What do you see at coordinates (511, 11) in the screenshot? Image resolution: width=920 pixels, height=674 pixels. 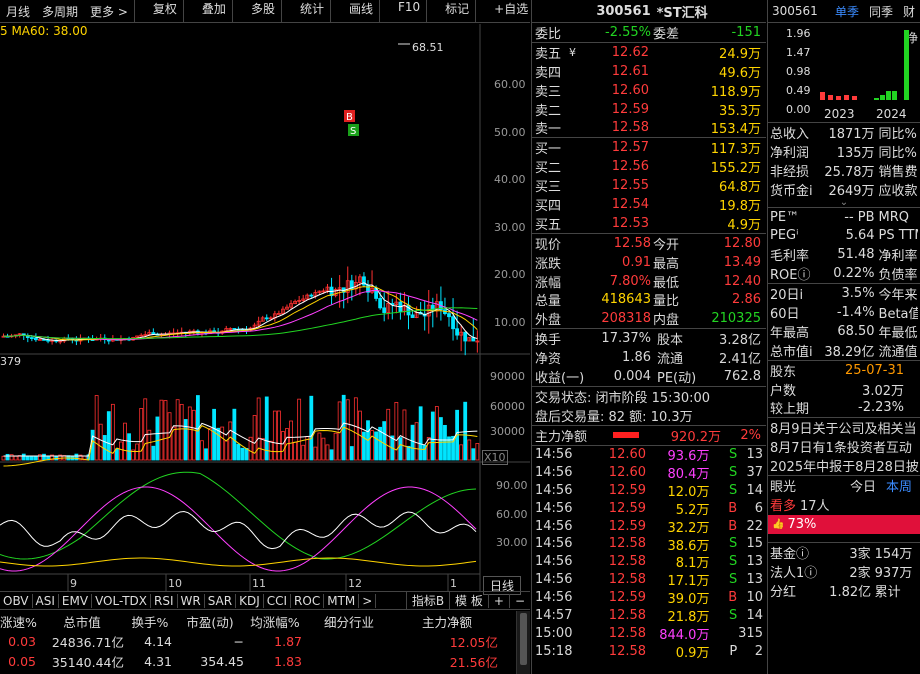 I see `toolbar-right-item: +自选` at bounding box center [511, 11].